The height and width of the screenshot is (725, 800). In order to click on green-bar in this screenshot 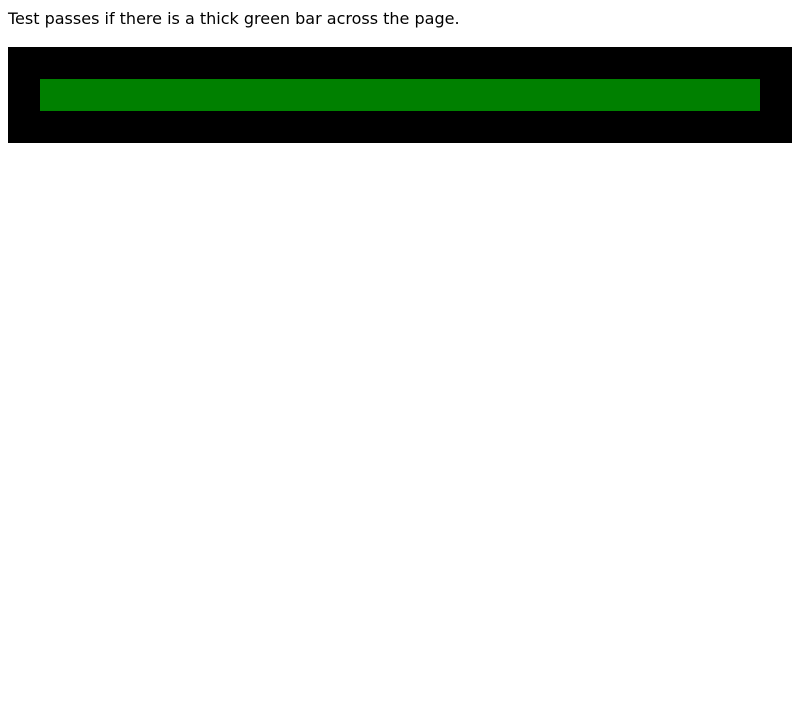, I will do `click(400, 95)`.